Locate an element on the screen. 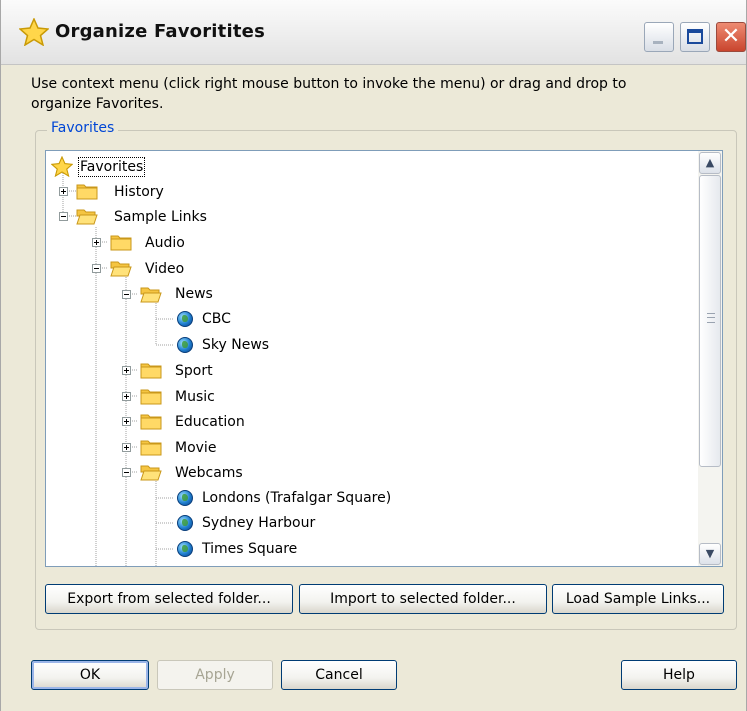  tree-item-audio: Audio is located at coordinates (165, 243).